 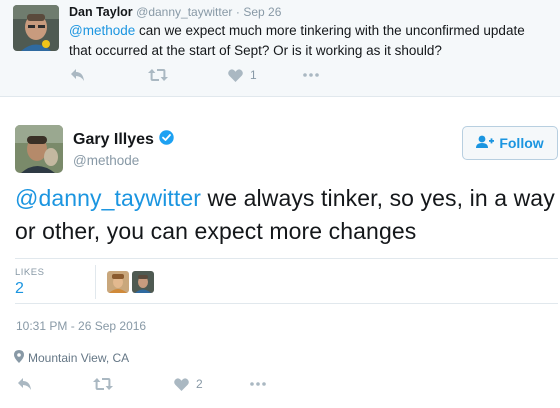 What do you see at coordinates (21, 358) in the screenshot?
I see `map-pin-icon` at bounding box center [21, 358].